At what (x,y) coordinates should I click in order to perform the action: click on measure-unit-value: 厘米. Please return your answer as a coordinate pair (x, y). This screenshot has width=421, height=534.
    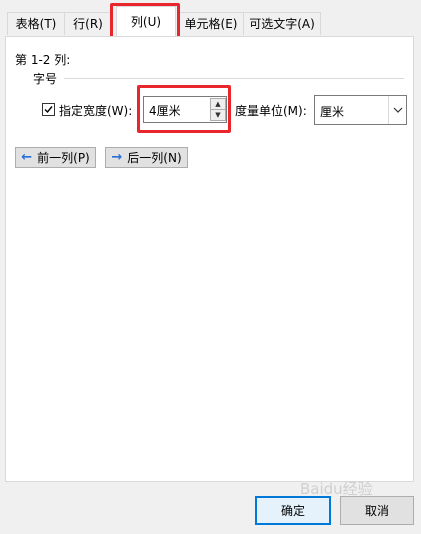
    Looking at the image, I should click on (332, 112).